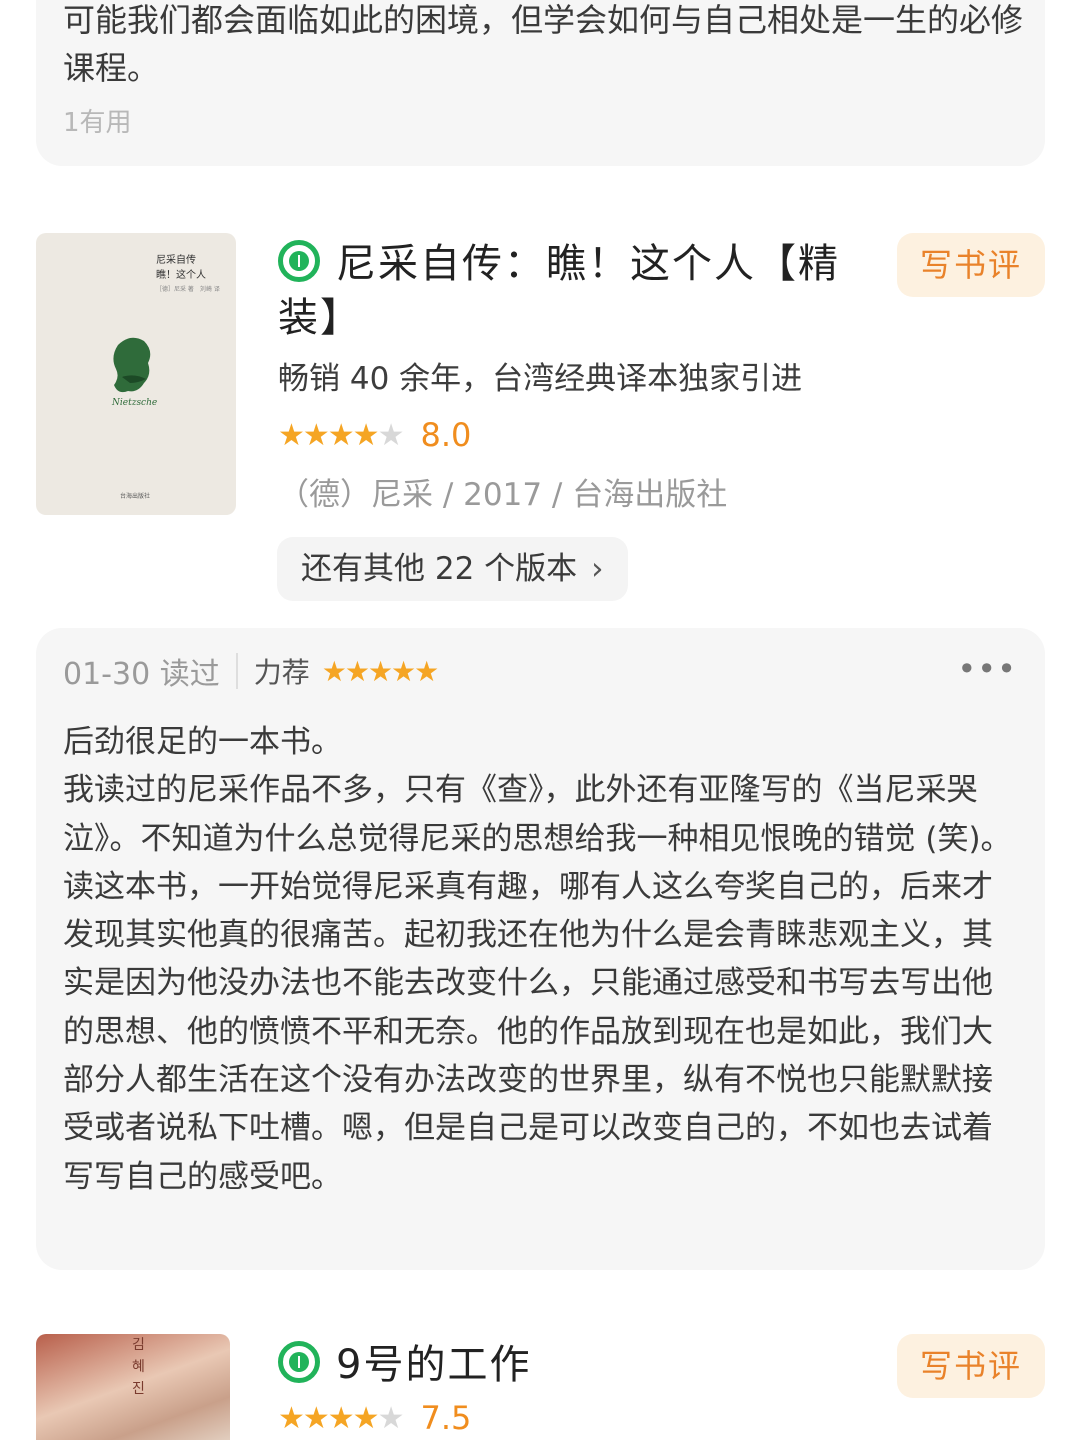  I want to click on book-meta: （德）尼采 / 2017 / 台海出版社, so click(503, 495).